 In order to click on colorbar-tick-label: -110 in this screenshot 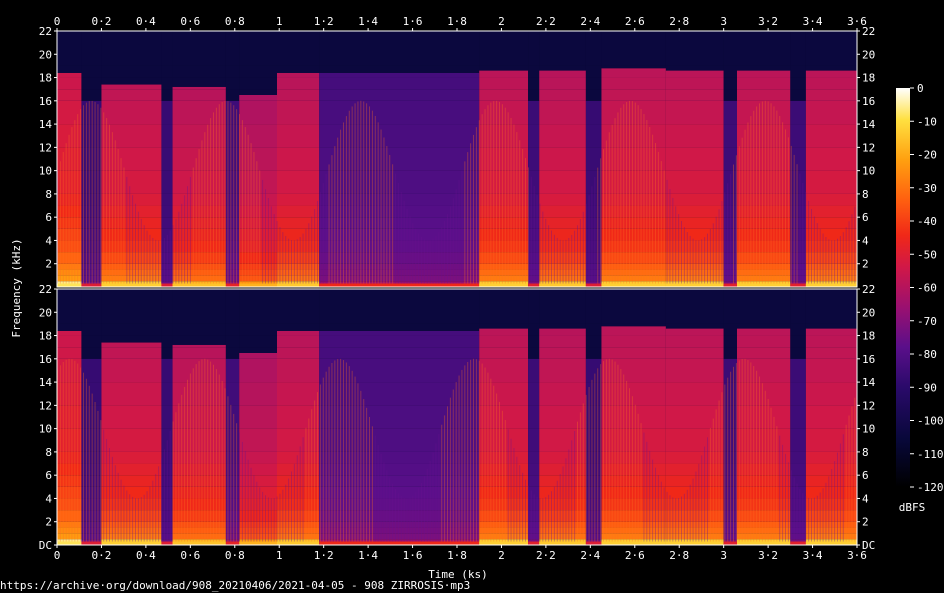, I will do `click(930, 454)`.